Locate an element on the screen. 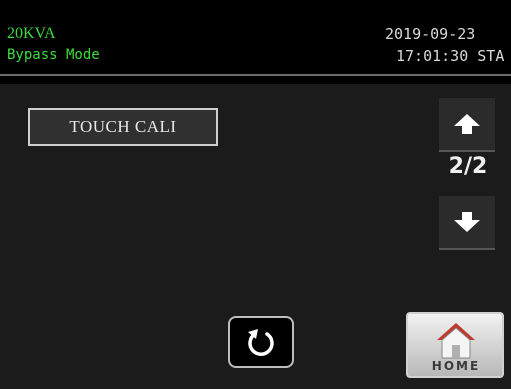  arrow-up-icon is located at coordinates (467, 124).